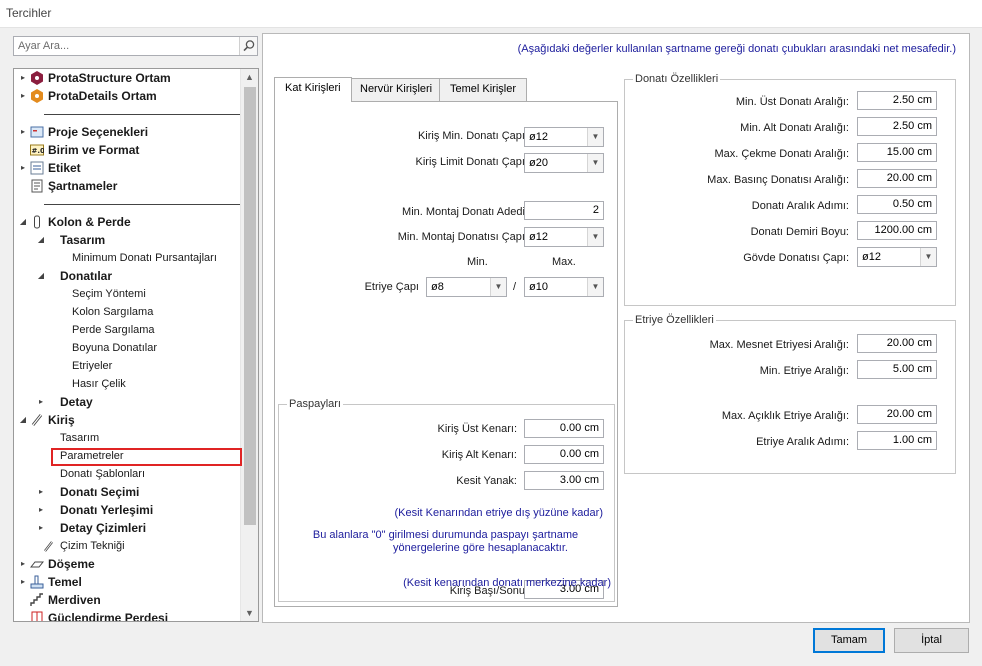  What do you see at coordinates (897, 369) in the screenshot?
I see `min-etriye-input: 5.00 cm` at bounding box center [897, 369].